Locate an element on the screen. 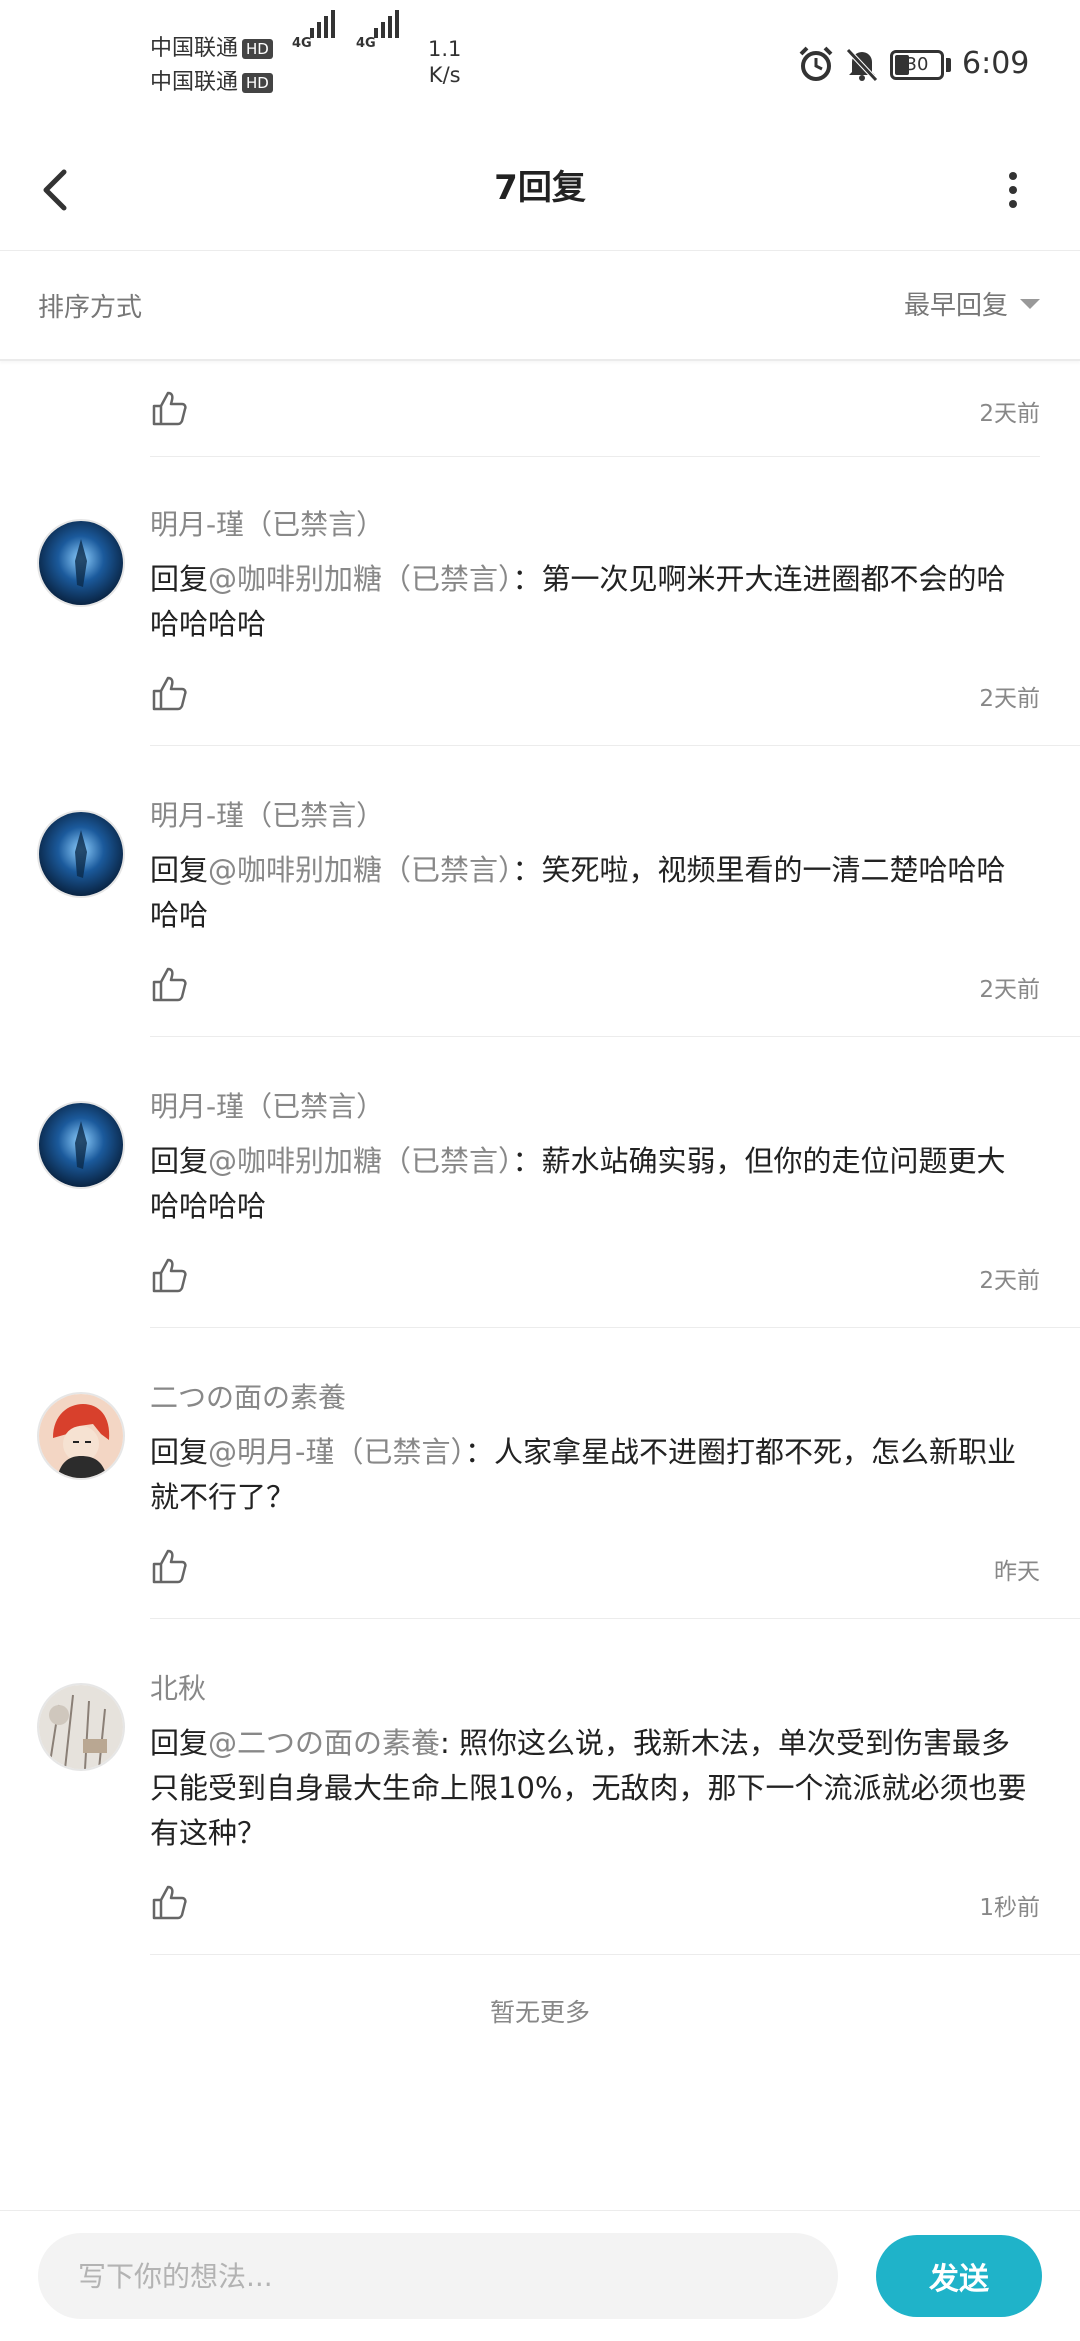 Image resolution: width=1080 pixels, height=2341 pixels. carrier-1: 中国联通 is located at coordinates (194, 48).